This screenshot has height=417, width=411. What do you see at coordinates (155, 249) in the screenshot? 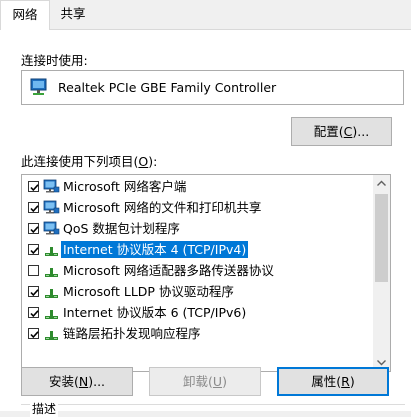
I see `component-label: Internet 协议版本 4 (TCP/IPv4)` at bounding box center [155, 249].